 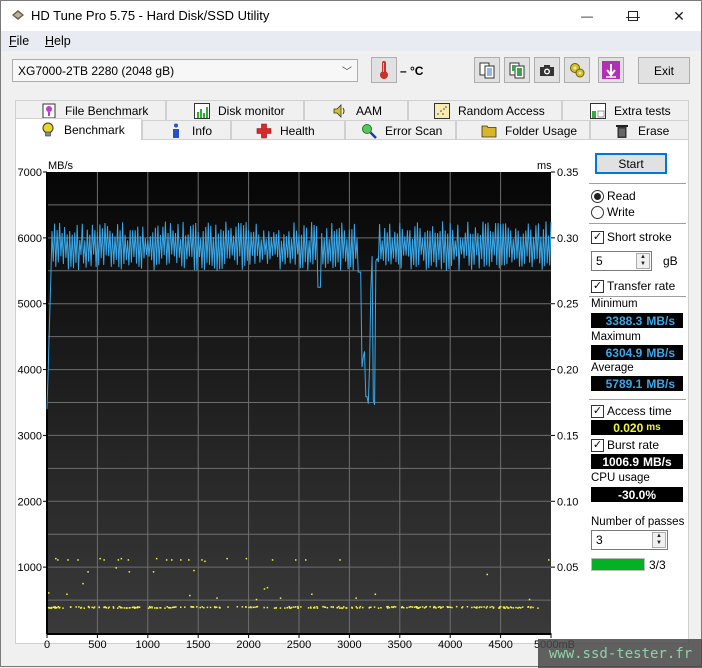 I want to click on lightbulb-icon, so click(x=48, y=130).